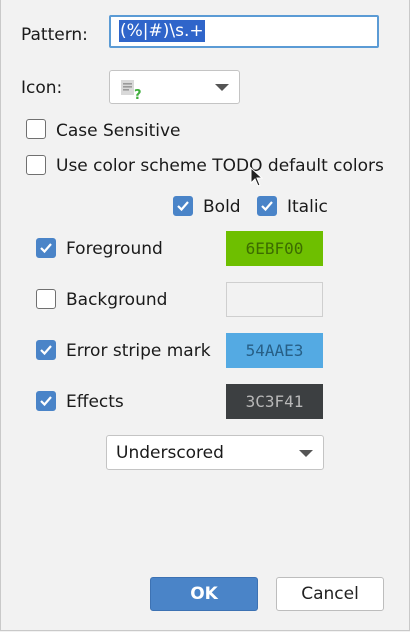  Describe the element at coordinates (117, 300) in the screenshot. I see `background-label: Background` at that location.